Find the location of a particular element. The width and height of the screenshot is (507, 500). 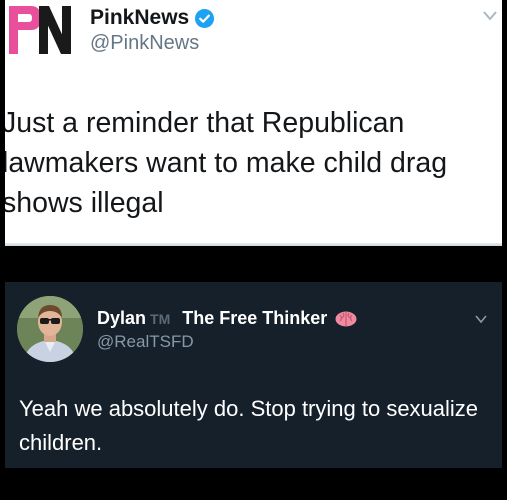

divider is located at coordinates (253, 244).